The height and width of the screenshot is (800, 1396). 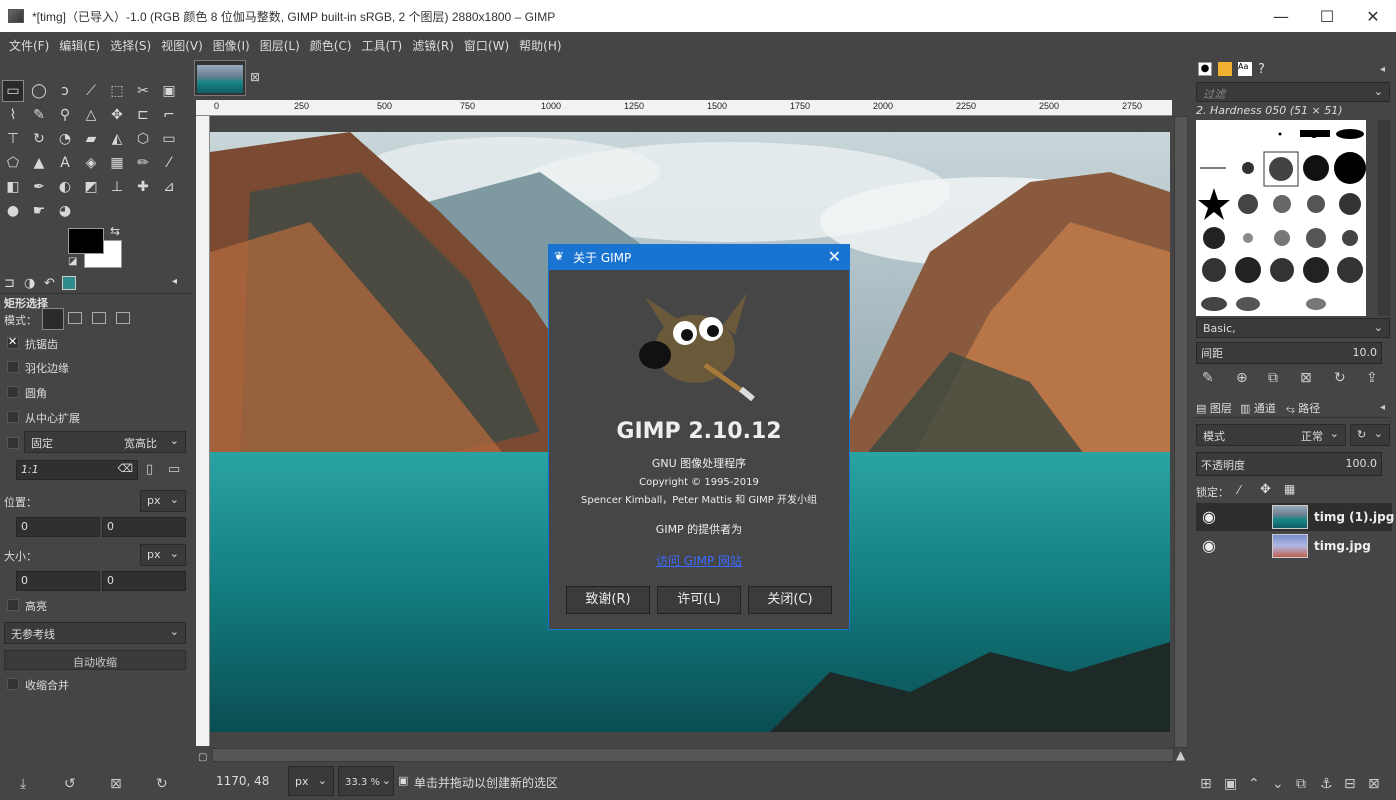 What do you see at coordinates (65, 163) in the screenshot?
I see `text-tool-icon: A` at bounding box center [65, 163].